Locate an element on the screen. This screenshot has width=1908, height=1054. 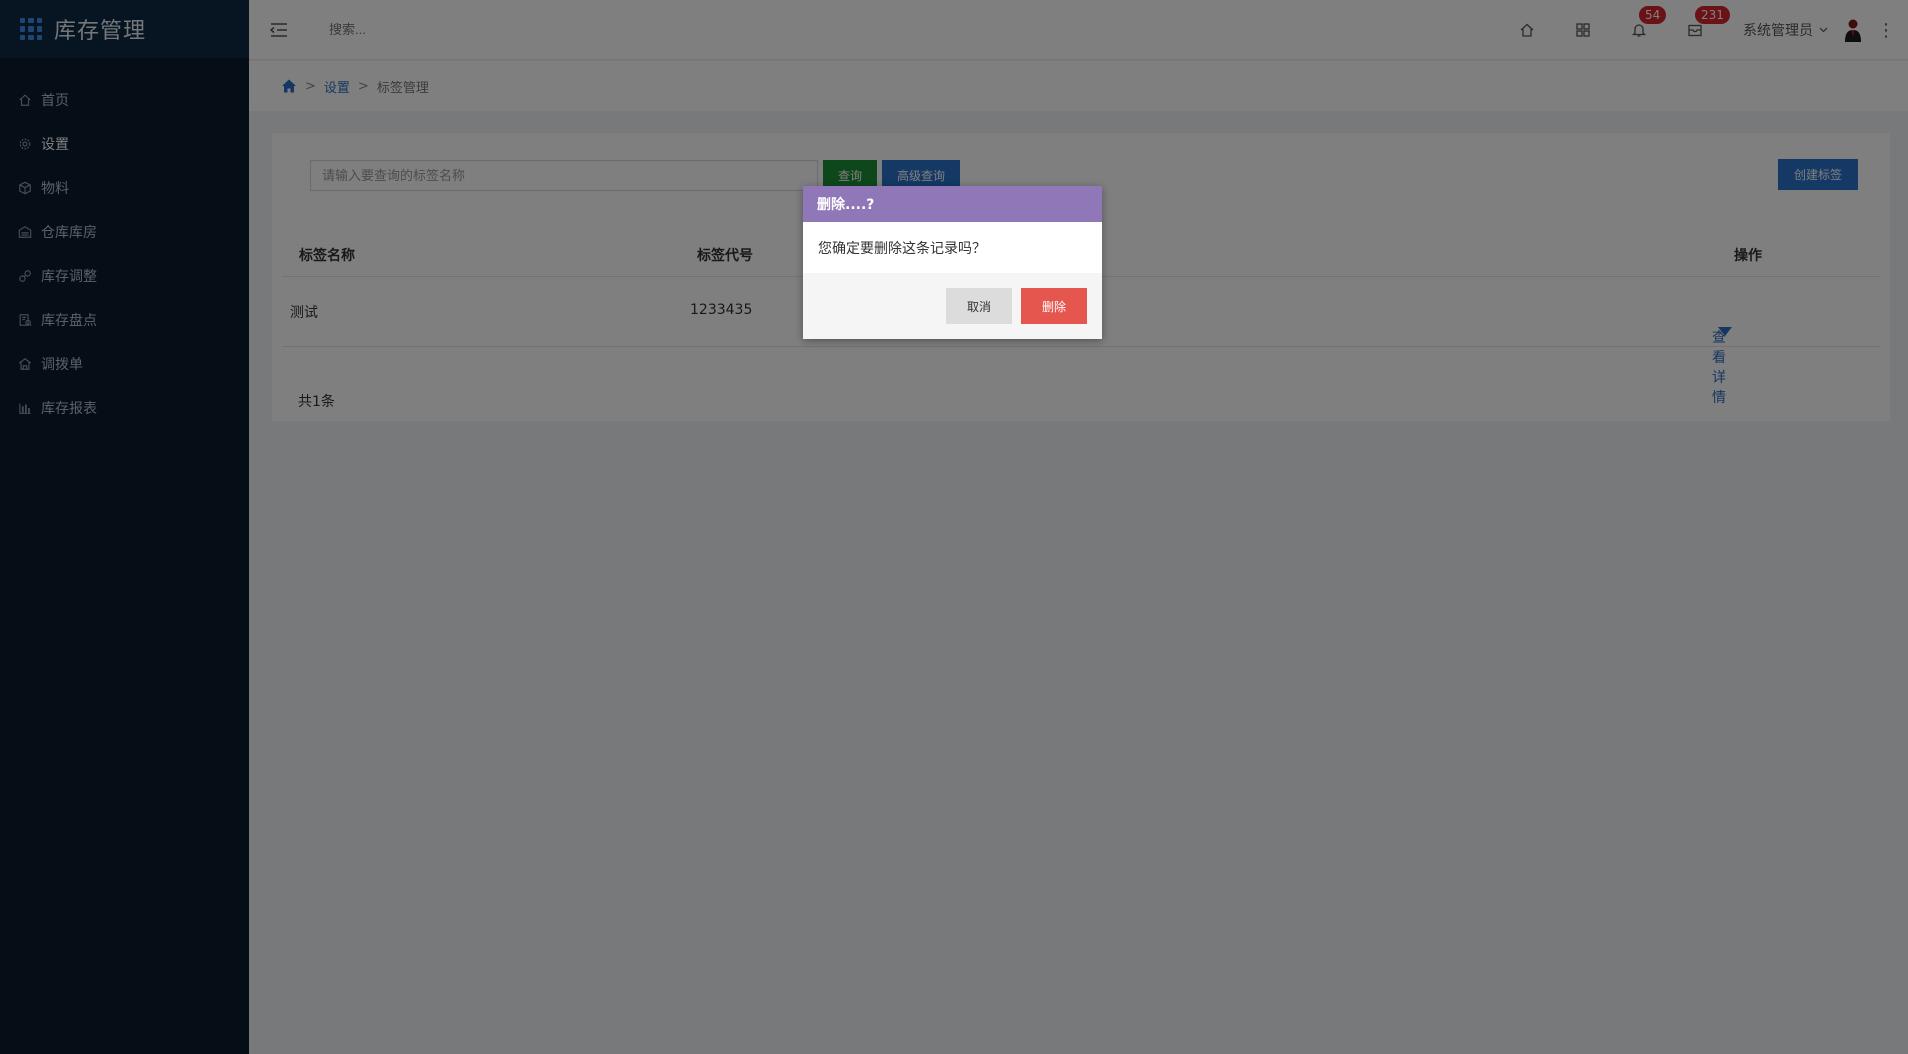
cancel-button: 取消 is located at coordinates (978, 306).